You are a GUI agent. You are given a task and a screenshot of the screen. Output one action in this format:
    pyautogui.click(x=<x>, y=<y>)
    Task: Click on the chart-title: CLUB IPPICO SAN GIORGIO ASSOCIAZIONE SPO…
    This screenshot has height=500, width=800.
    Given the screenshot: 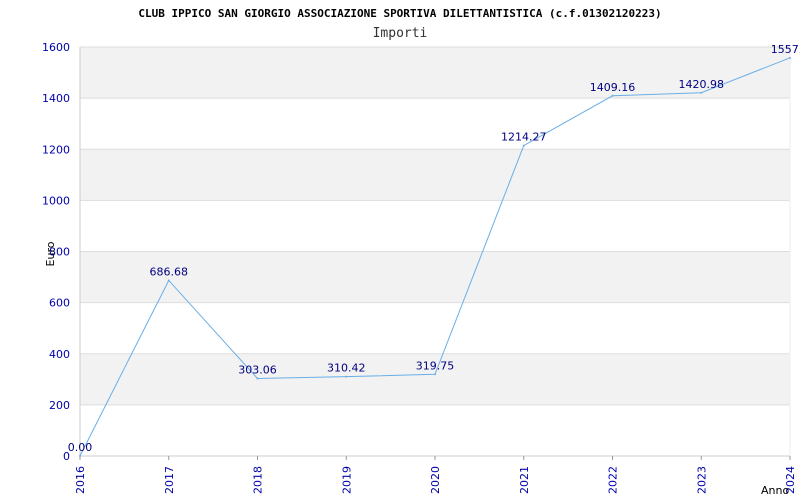 What is the action you would take?
    pyautogui.click(x=399, y=13)
    